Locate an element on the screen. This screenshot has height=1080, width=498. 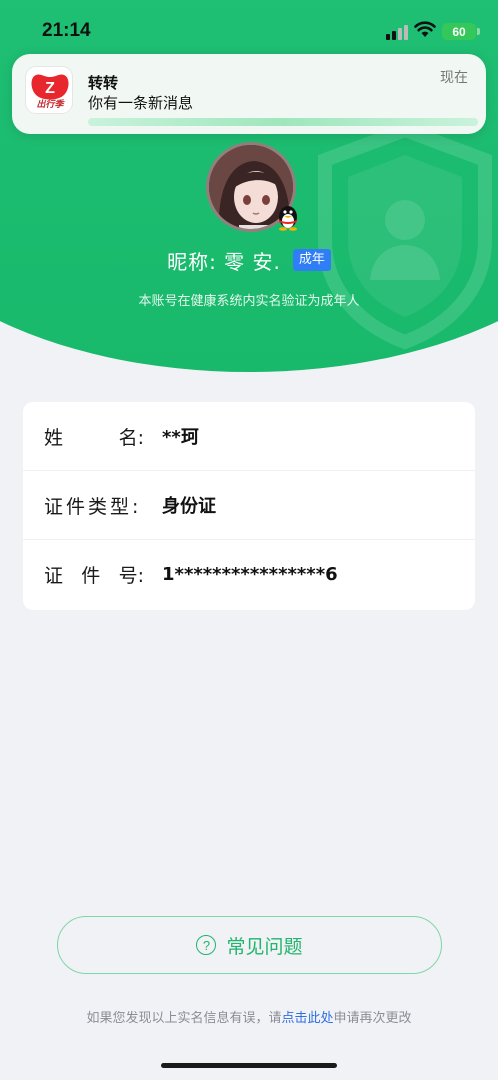
wifi-icon is located at coordinates (425, 29).